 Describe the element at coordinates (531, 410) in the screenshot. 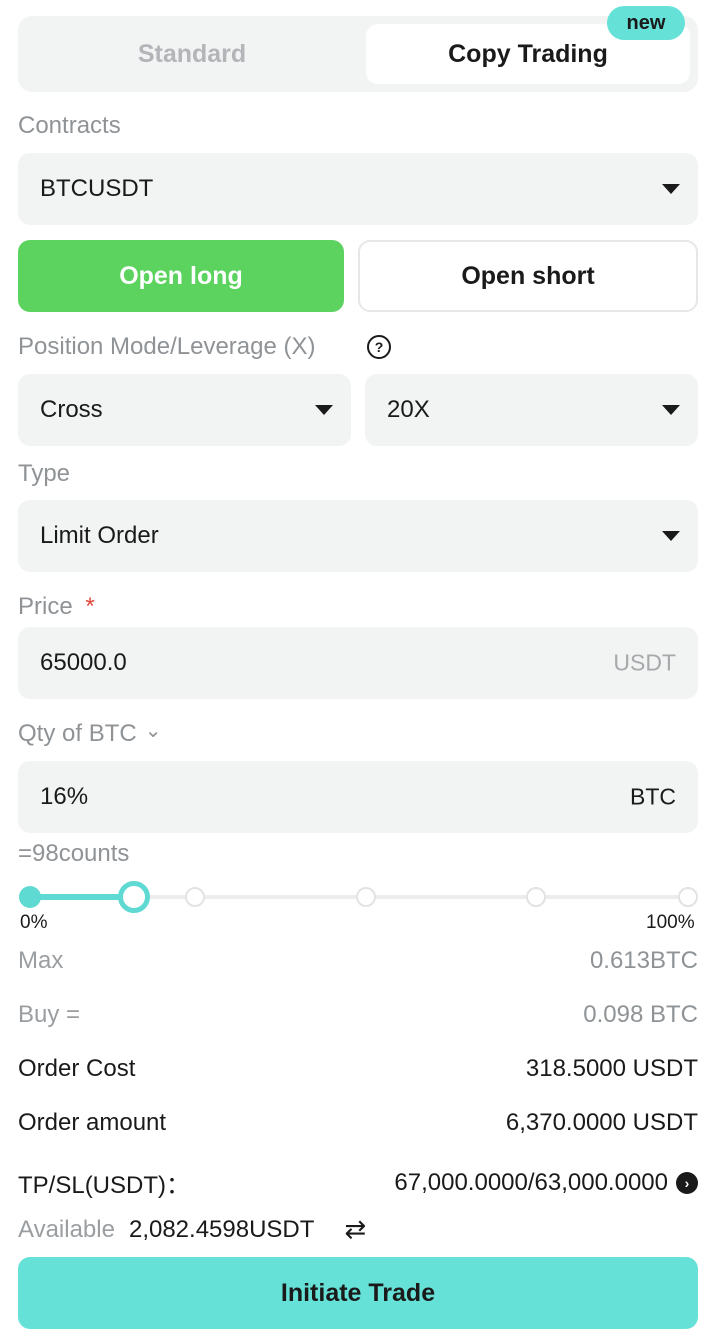

I see `leverage-select: 20X` at that location.